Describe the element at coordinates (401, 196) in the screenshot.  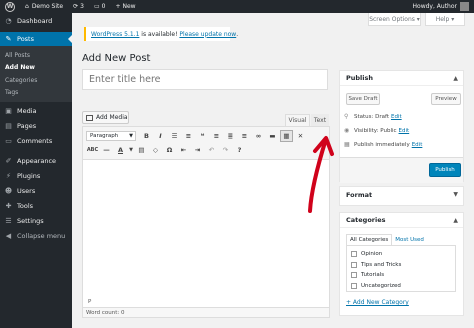
I see `format-box: Format ▼` at that location.